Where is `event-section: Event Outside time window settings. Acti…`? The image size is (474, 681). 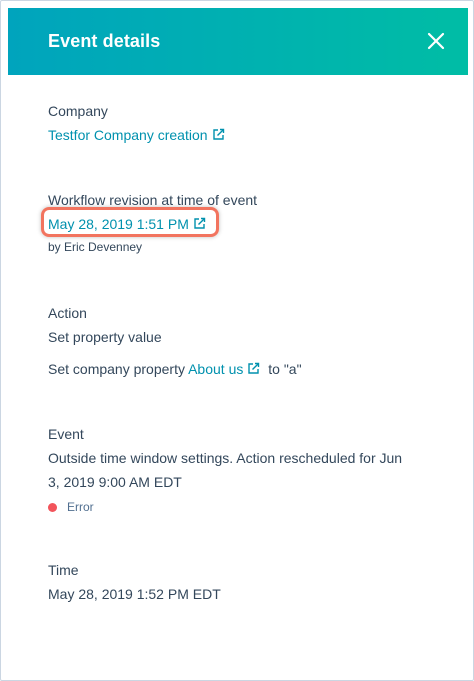 event-section: Event Outside time window settings. Acti… is located at coordinates (250, 470).